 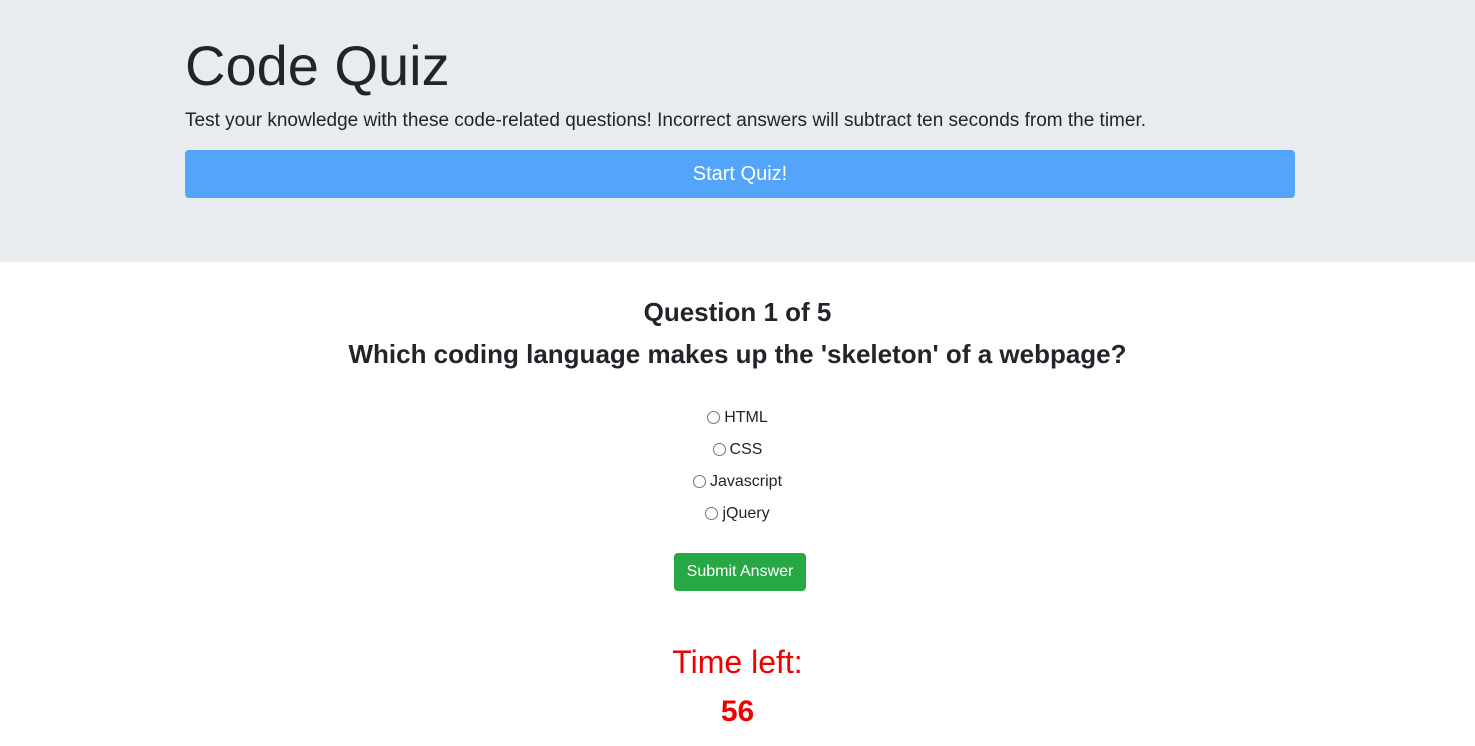 What do you see at coordinates (737, 662) in the screenshot?
I see `timer-label: Time left:` at bounding box center [737, 662].